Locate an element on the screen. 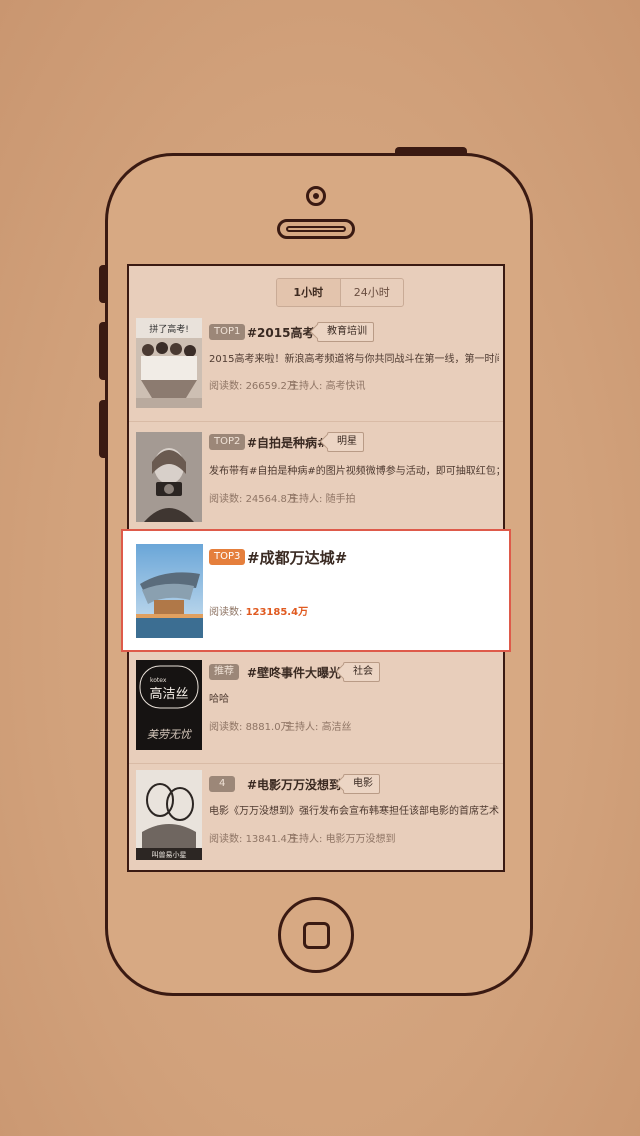 The height and width of the screenshot is (1136, 640). mute-switch is located at coordinates (103, 284).